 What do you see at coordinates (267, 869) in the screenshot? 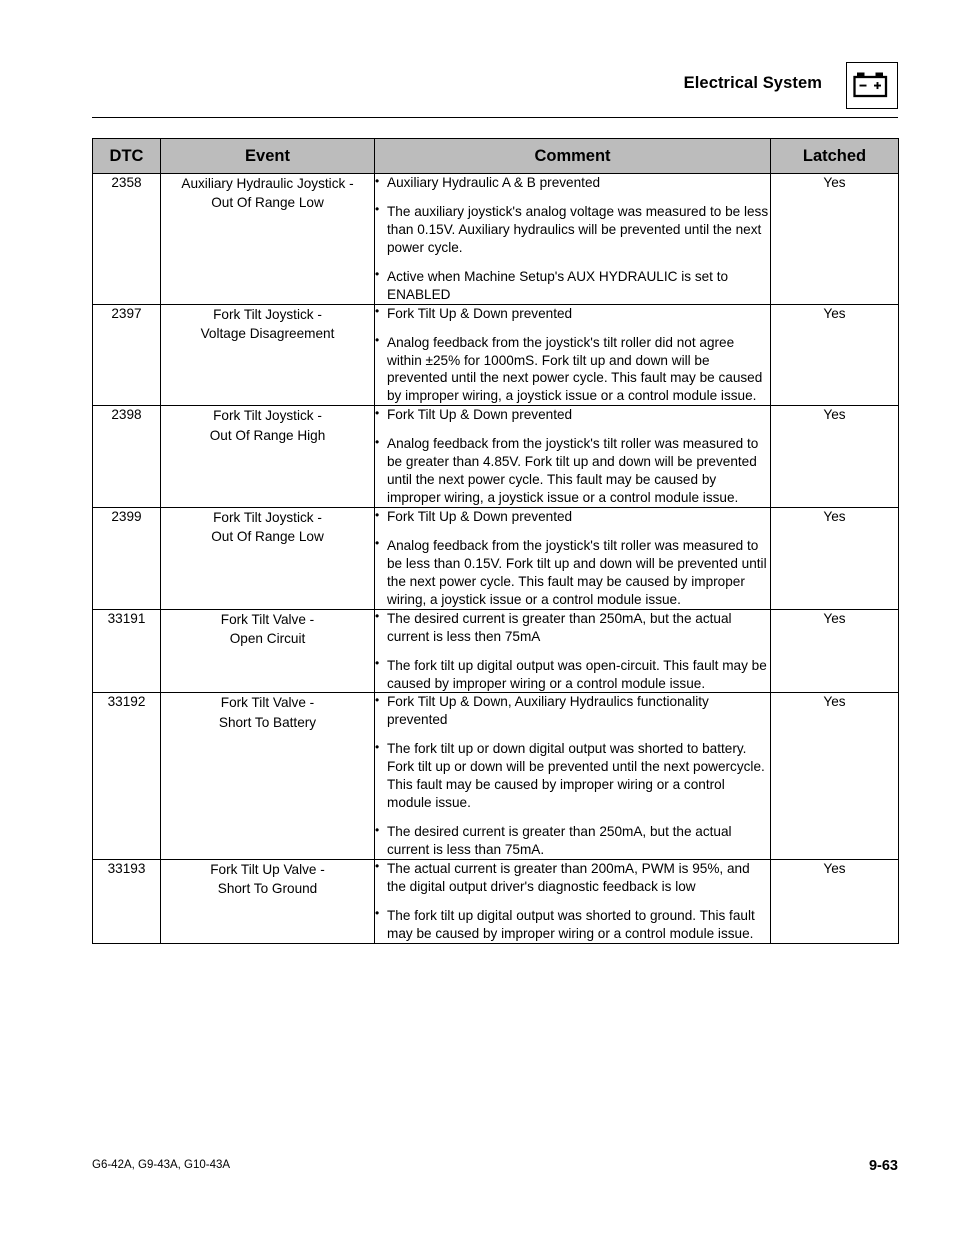
I see `event-line: Fork Tilt Up Valve -` at bounding box center [267, 869].